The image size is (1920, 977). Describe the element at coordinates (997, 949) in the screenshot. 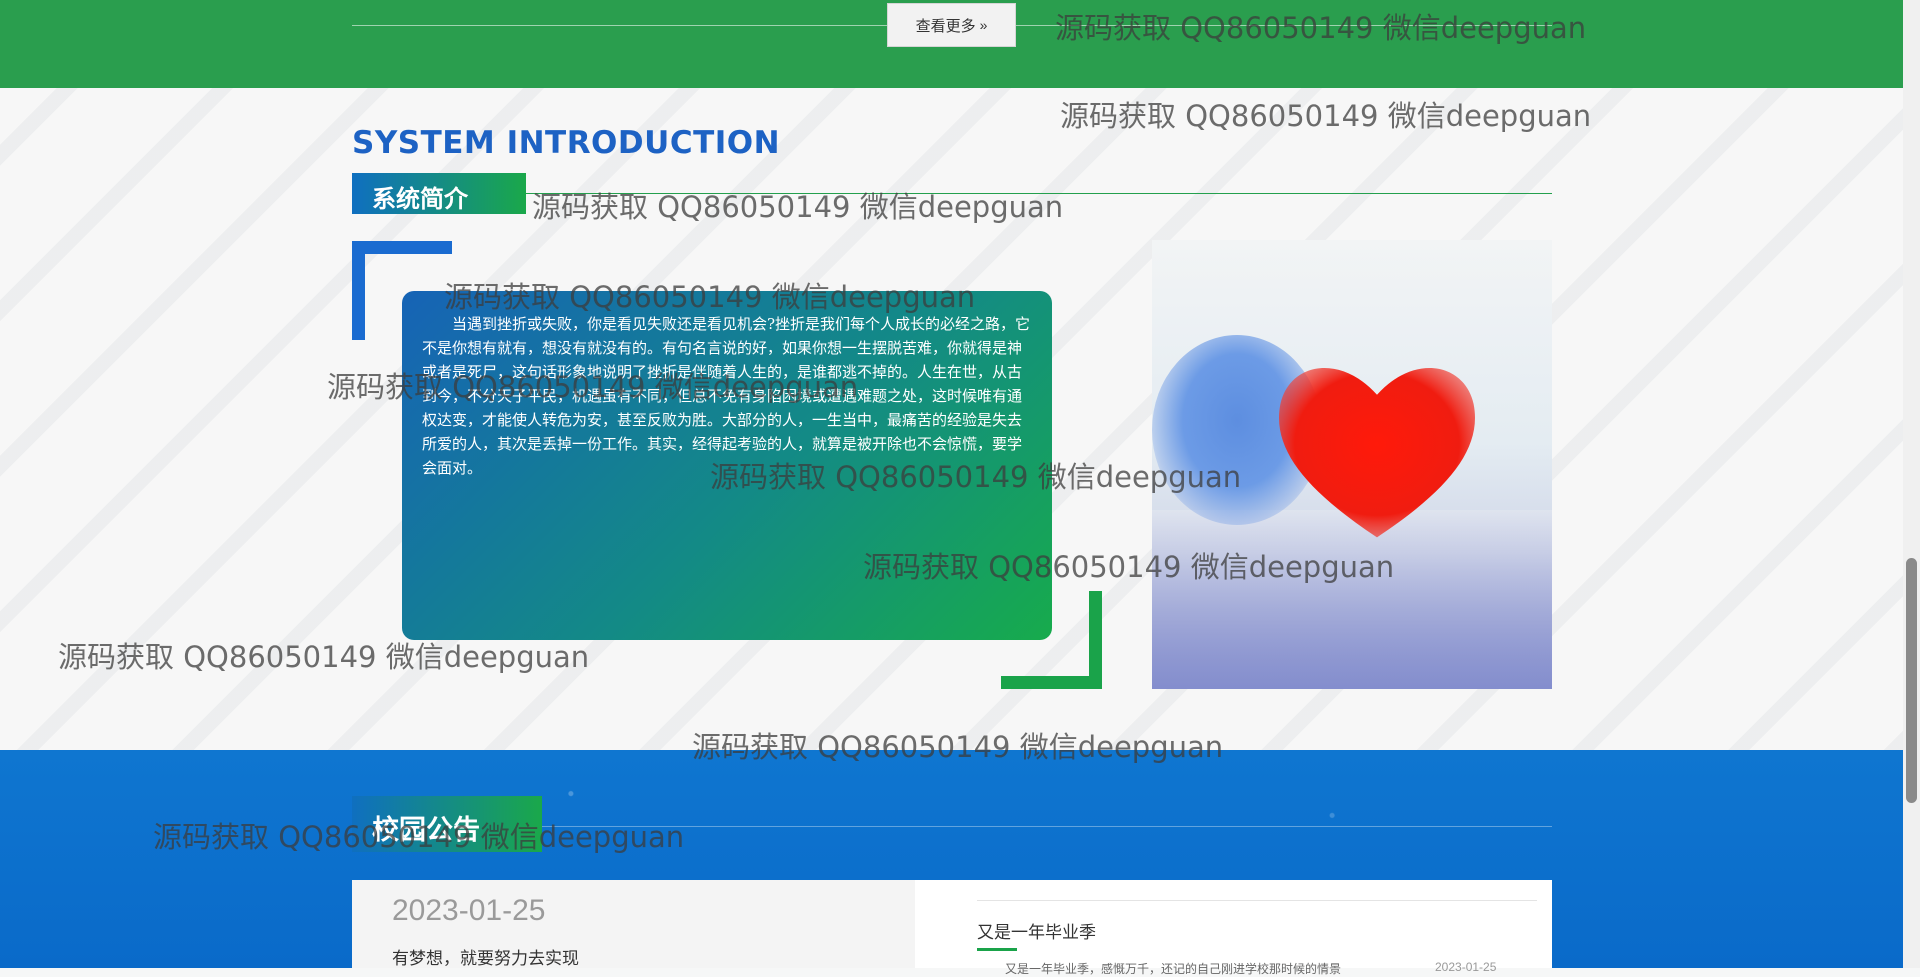

I see `notice-item-underline` at that location.